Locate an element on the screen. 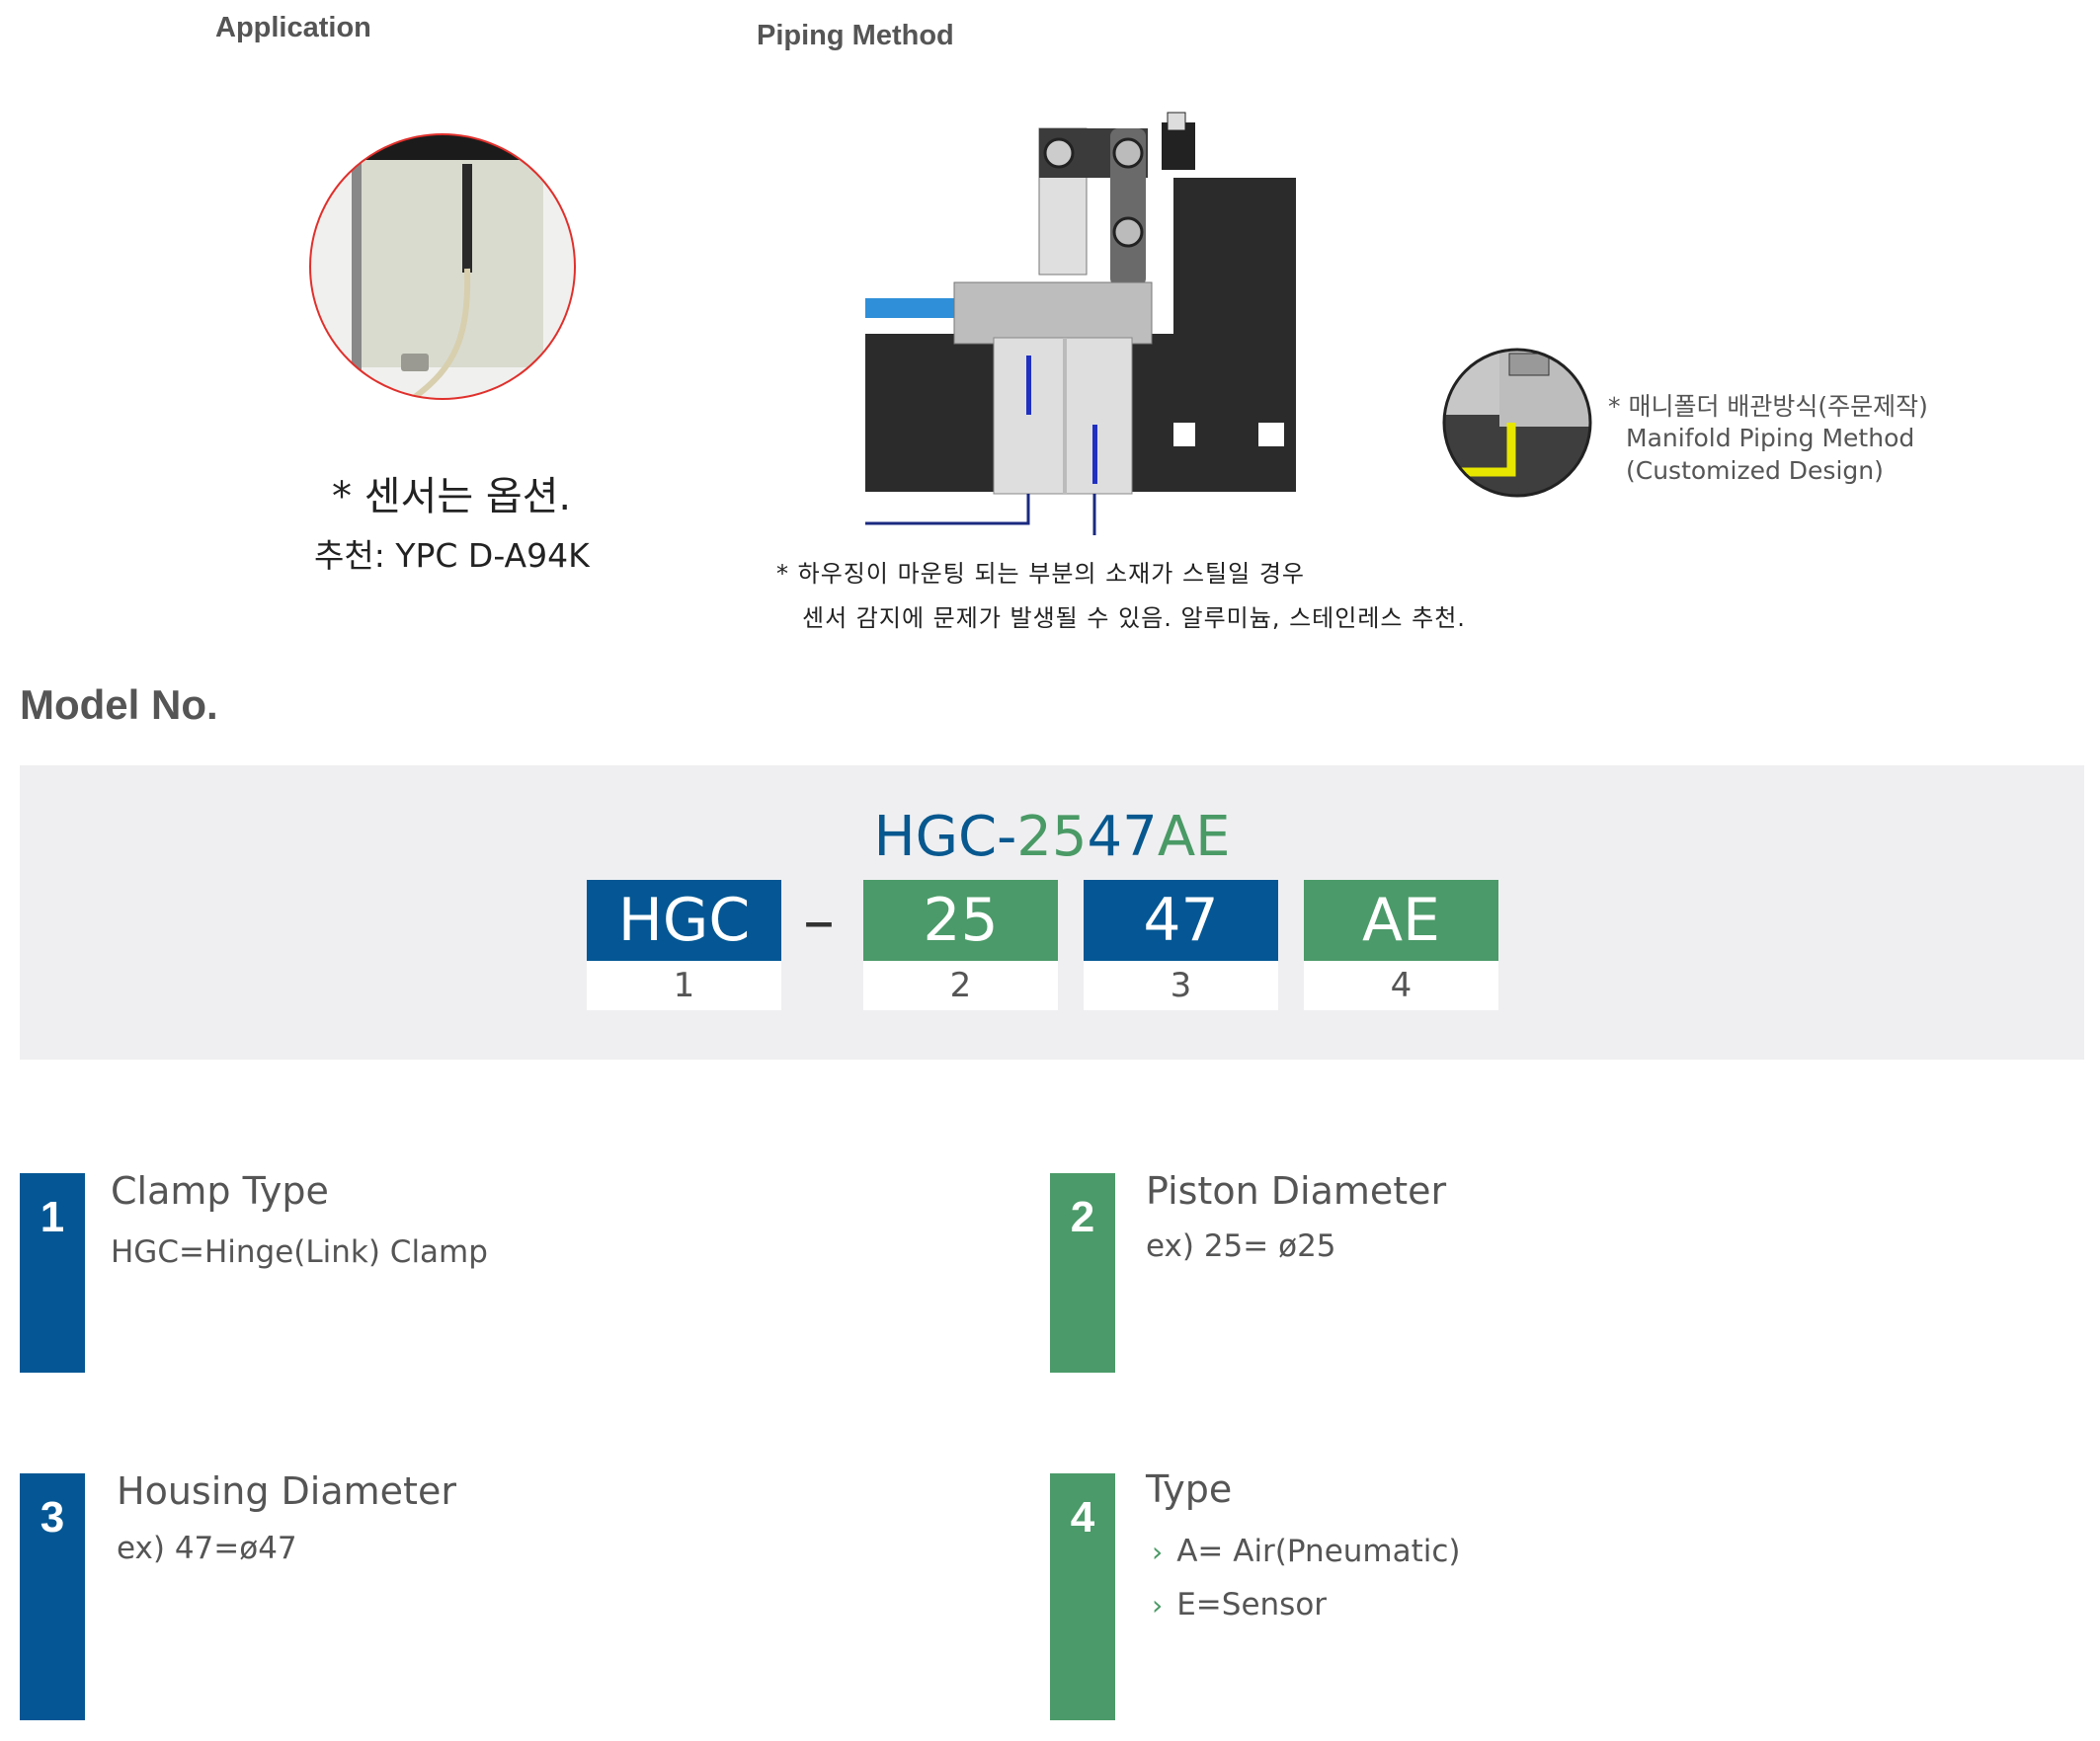  segment-number: 1 is located at coordinates (684, 986).